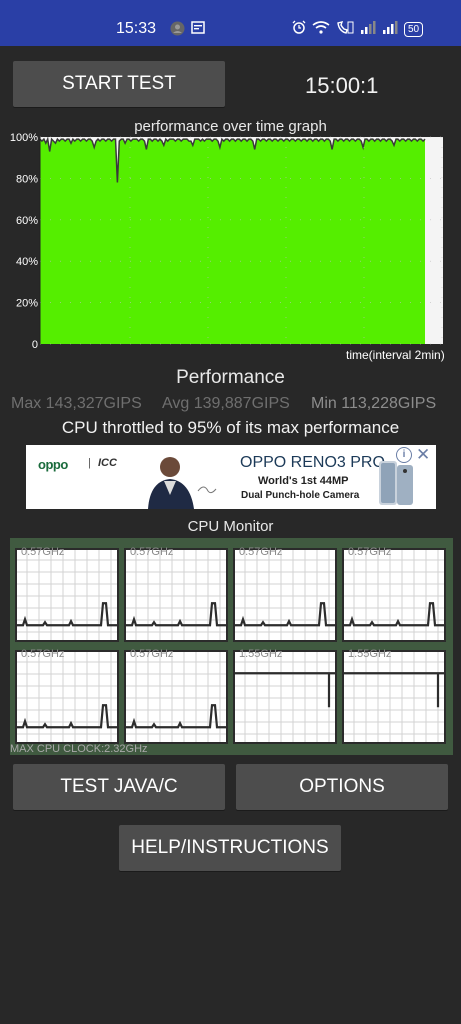 The image size is (461, 1024). I want to click on ad-info-icon: i, so click(404, 455).